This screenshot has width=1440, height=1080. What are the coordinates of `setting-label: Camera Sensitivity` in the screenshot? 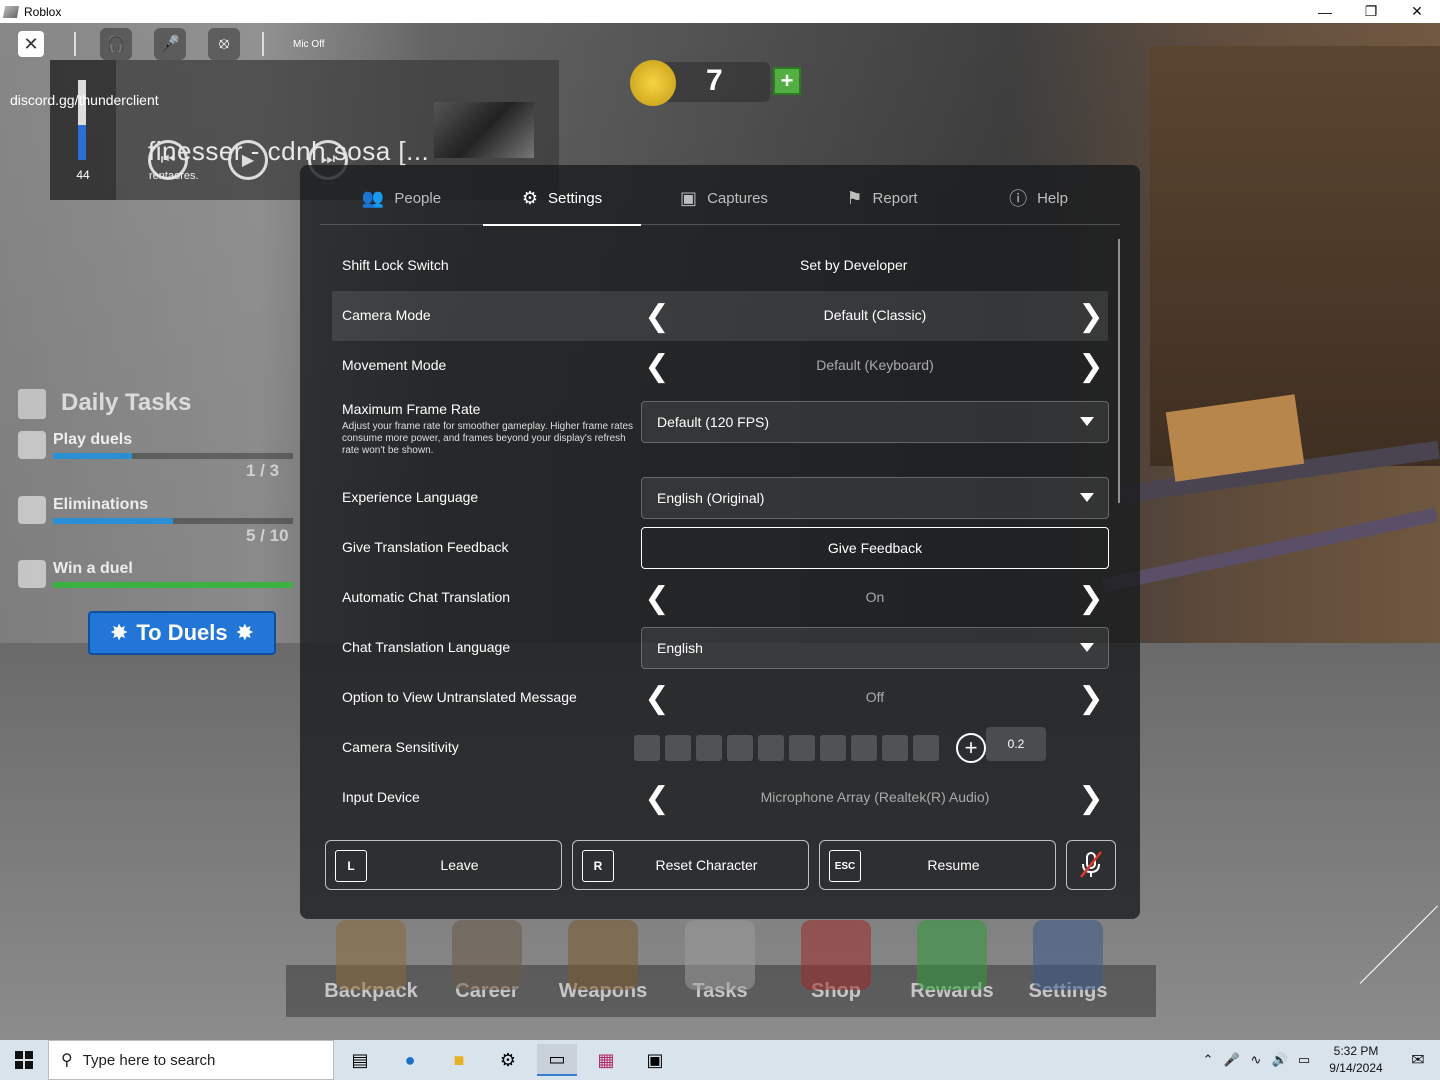 It's located at (400, 747).